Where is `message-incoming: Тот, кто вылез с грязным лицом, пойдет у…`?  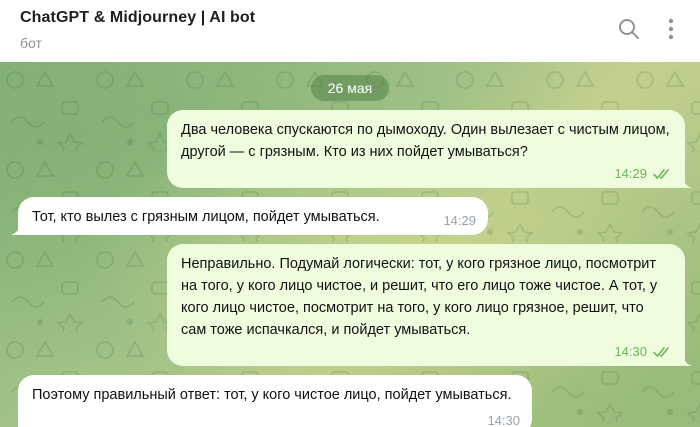
message-incoming: Тот, кто вылез с грязным лицом, пойдет у… is located at coordinates (249, 216).